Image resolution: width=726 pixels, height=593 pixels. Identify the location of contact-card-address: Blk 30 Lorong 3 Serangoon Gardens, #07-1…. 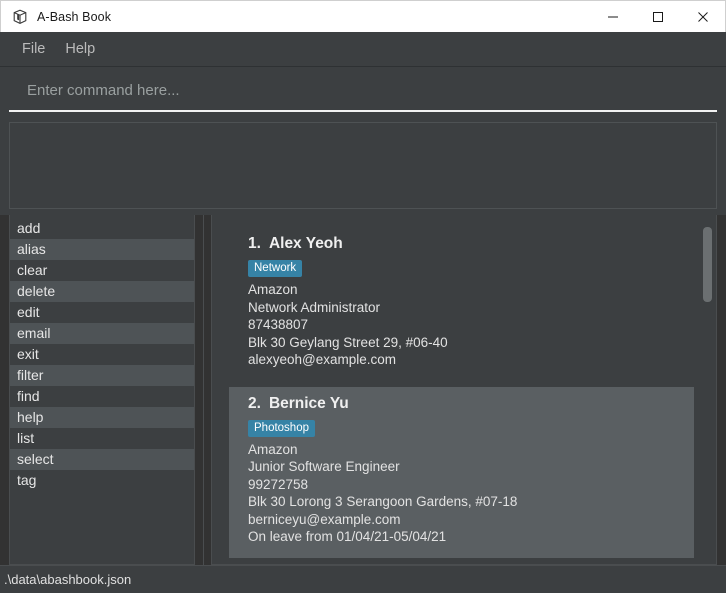
(383, 501).